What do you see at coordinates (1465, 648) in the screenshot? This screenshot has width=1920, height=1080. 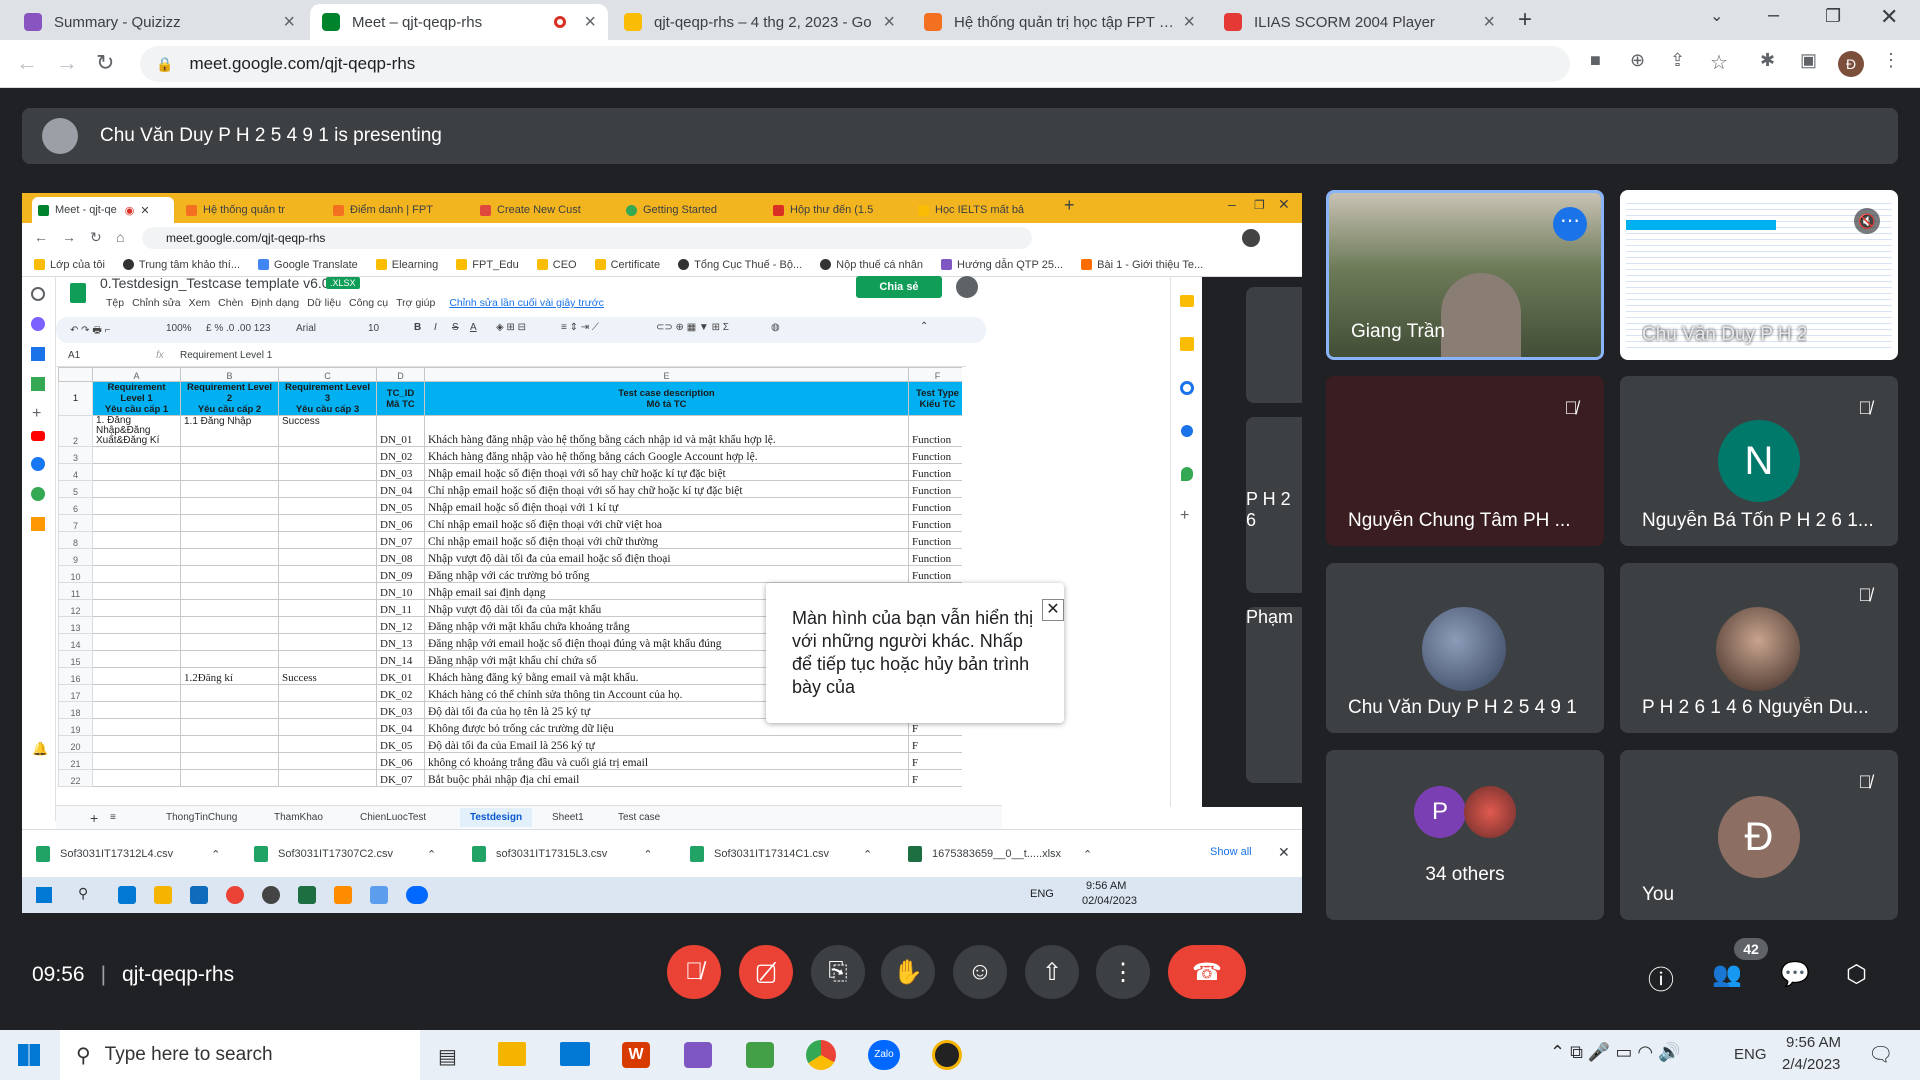 I see `participant-tile: Chu Văn Duy P H 2 5 4 9 1` at bounding box center [1465, 648].